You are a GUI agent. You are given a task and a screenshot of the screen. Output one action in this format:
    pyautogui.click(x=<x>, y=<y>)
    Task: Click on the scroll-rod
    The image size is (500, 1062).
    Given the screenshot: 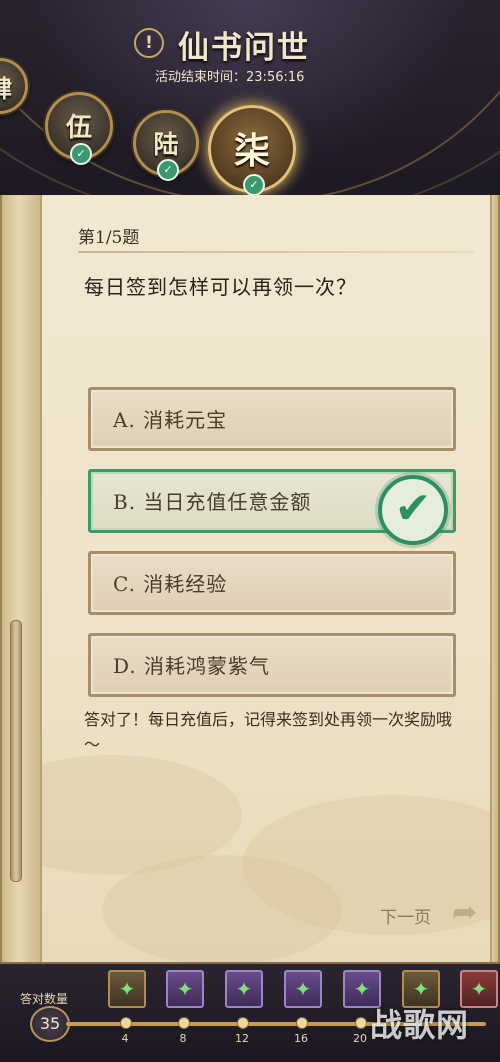 What is the action you would take?
    pyautogui.click(x=16, y=751)
    